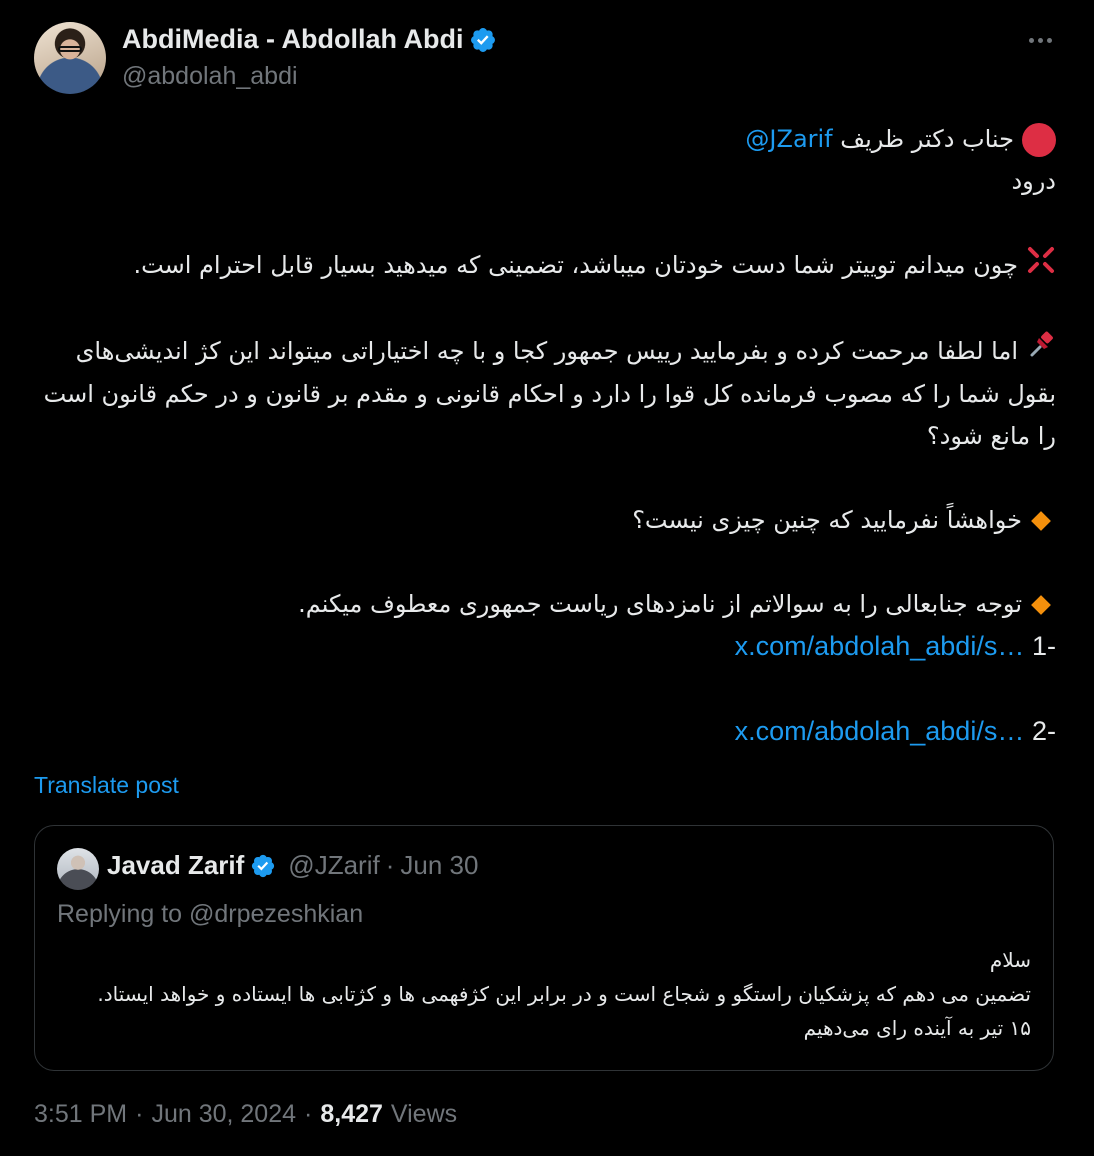 This screenshot has width=1094, height=1156. What do you see at coordinates (927, 139) in the screenshot?
I see `post-line1-text: جناب دکتر ظریف` at bounding box center [927, 139].